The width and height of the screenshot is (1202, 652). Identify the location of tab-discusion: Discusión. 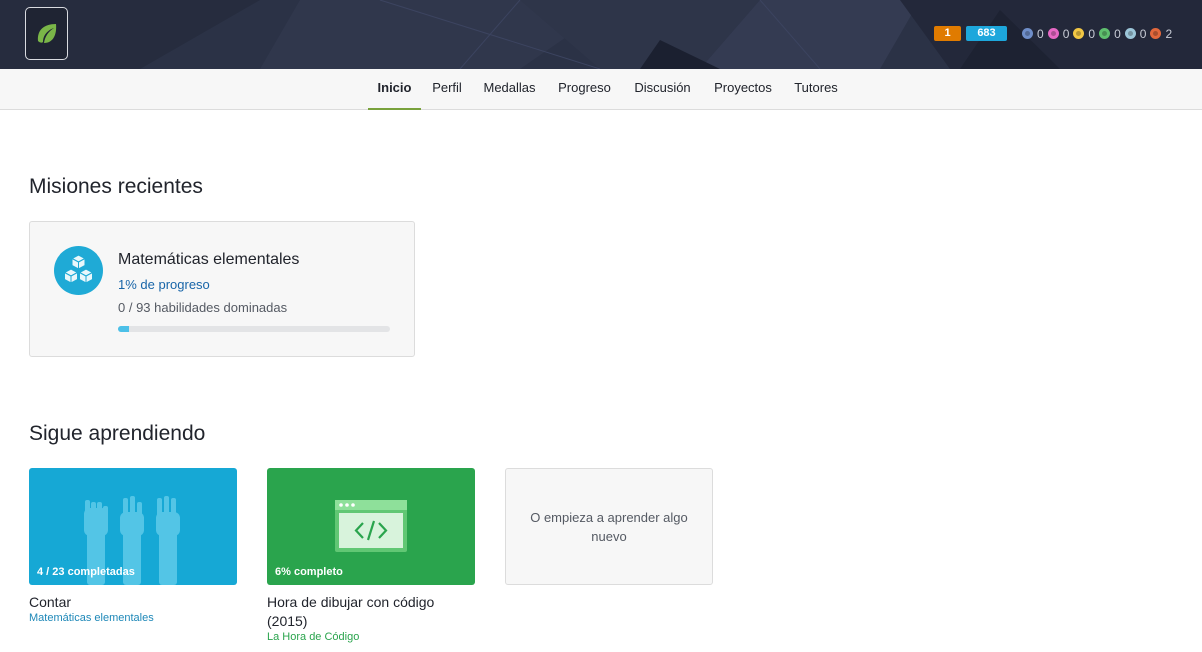
(662, 89).